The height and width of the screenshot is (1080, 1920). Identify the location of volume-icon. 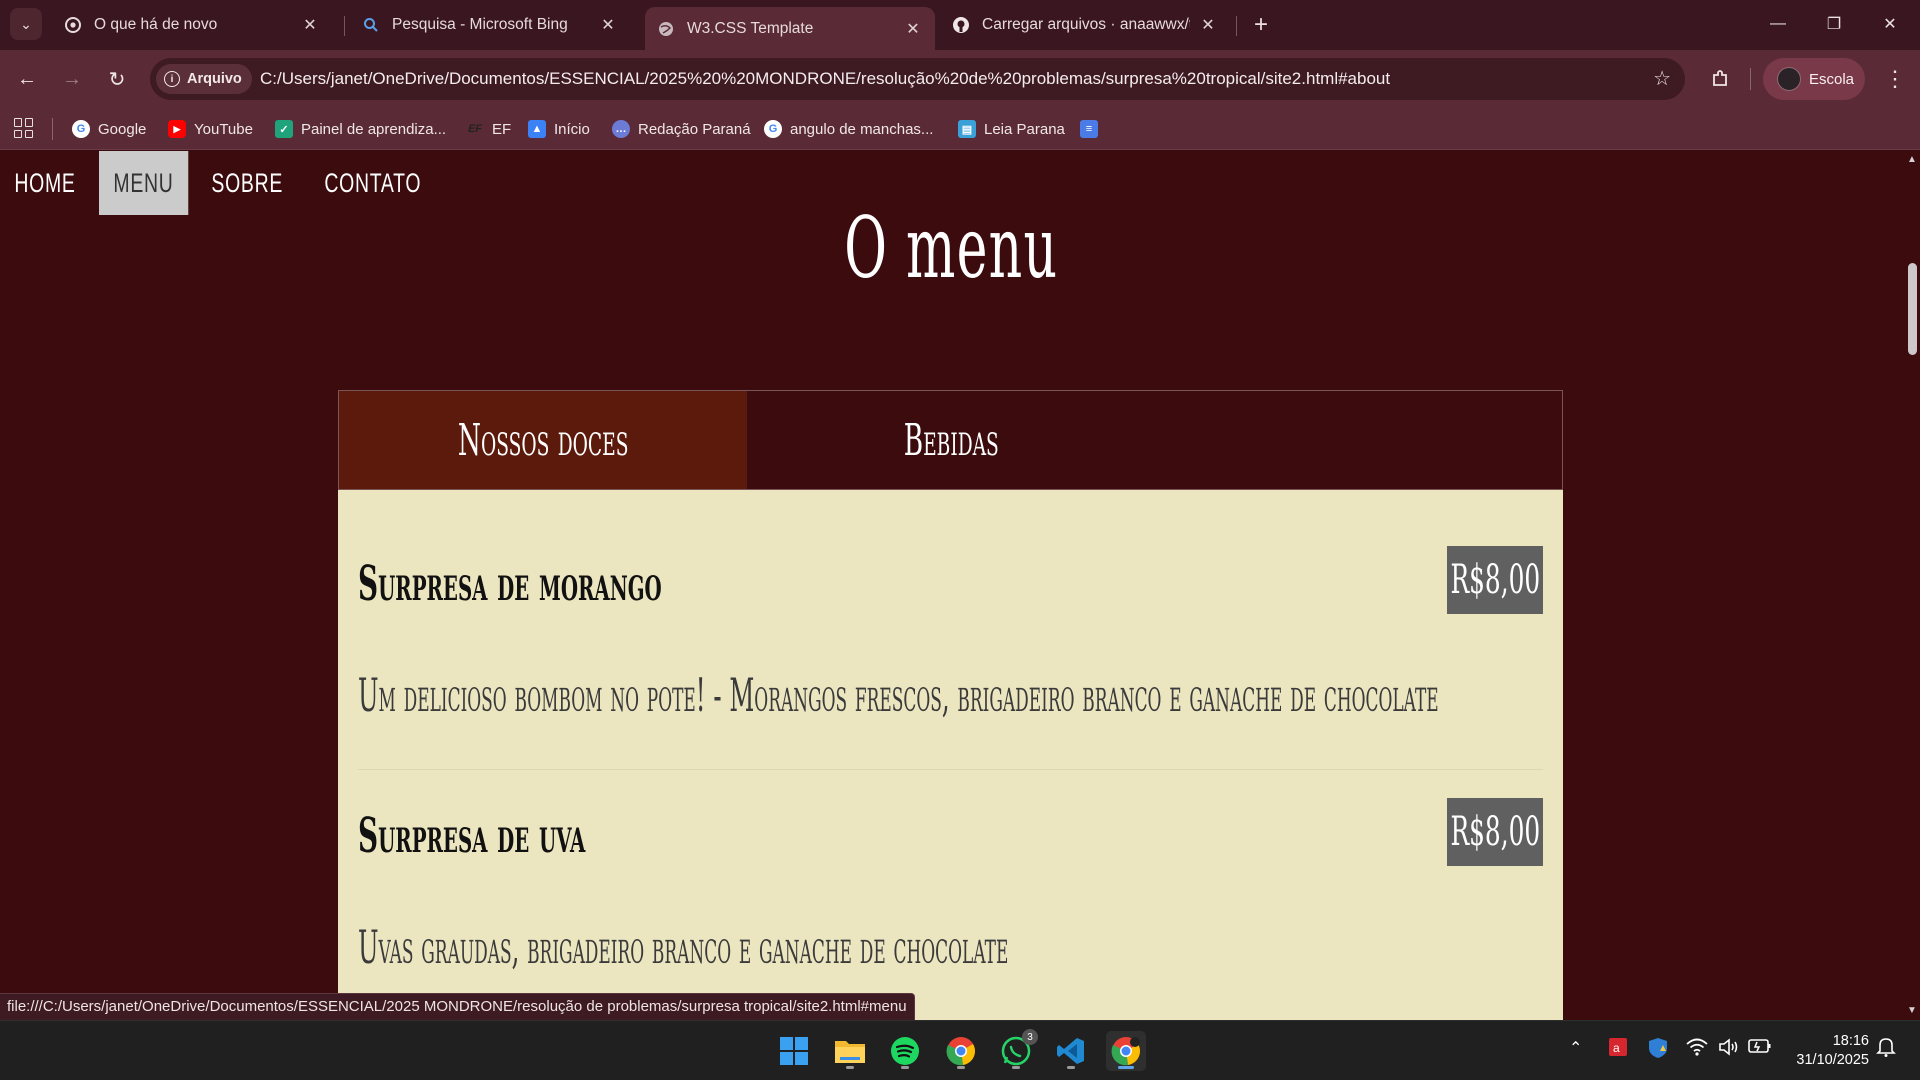
(1729, 1049).